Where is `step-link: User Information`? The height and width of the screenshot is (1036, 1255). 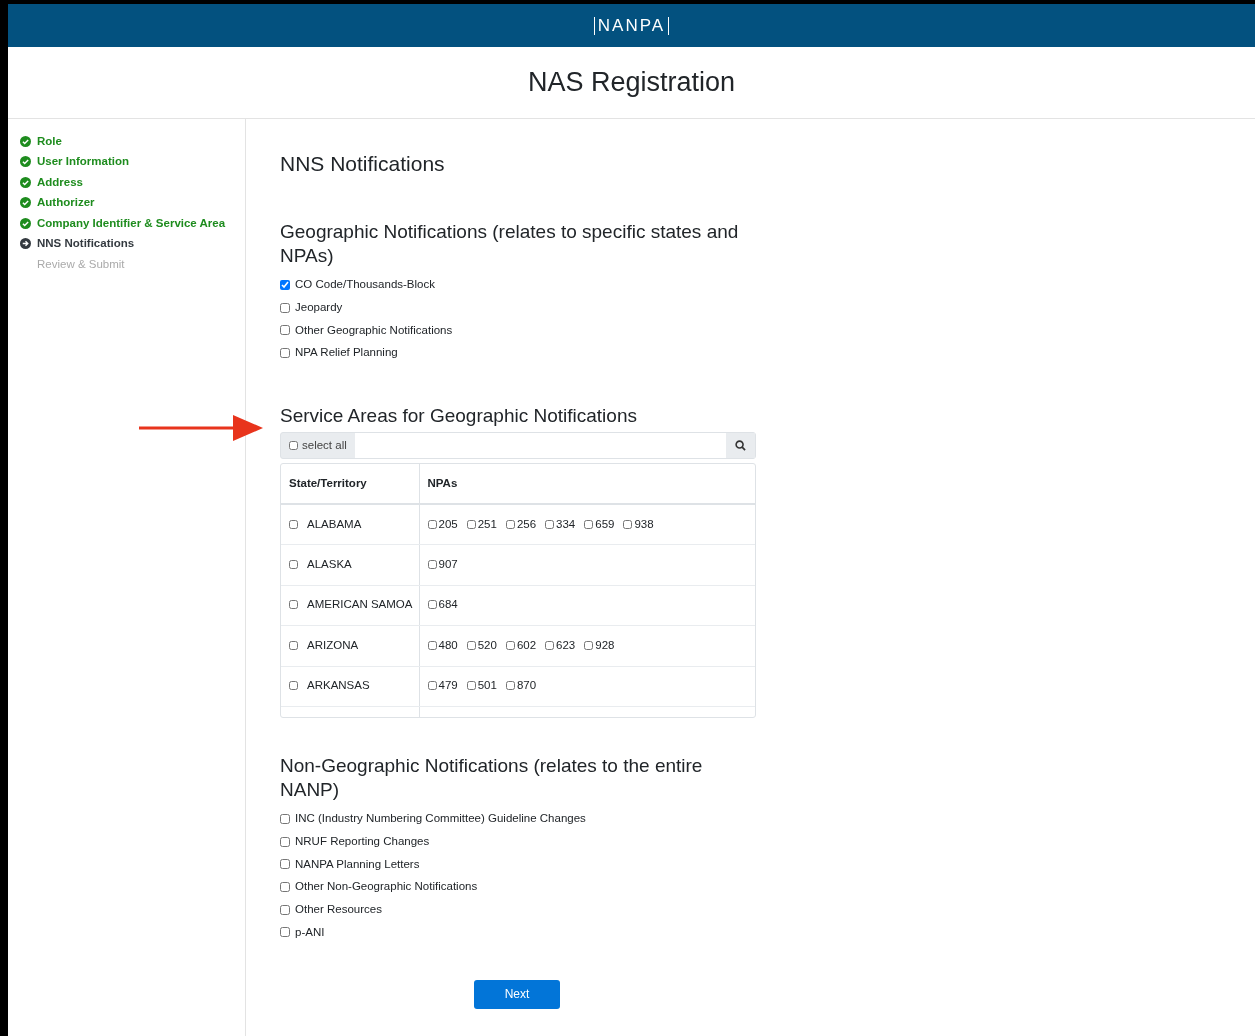
step-link: User Information is located at coordinates (83, 162).